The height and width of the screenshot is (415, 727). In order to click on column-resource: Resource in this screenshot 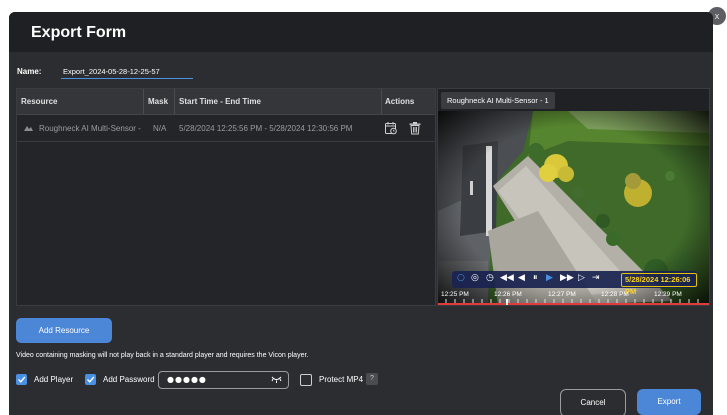, I will do `click(39, 101)`.